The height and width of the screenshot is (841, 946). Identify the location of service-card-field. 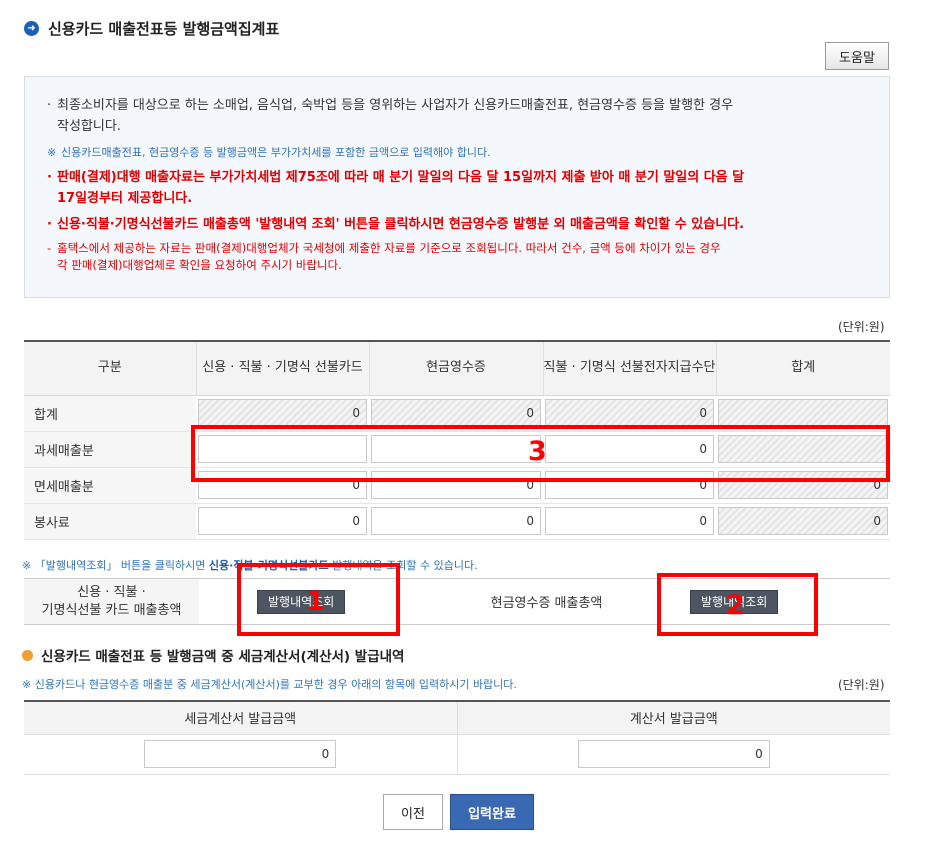
(282, 521).